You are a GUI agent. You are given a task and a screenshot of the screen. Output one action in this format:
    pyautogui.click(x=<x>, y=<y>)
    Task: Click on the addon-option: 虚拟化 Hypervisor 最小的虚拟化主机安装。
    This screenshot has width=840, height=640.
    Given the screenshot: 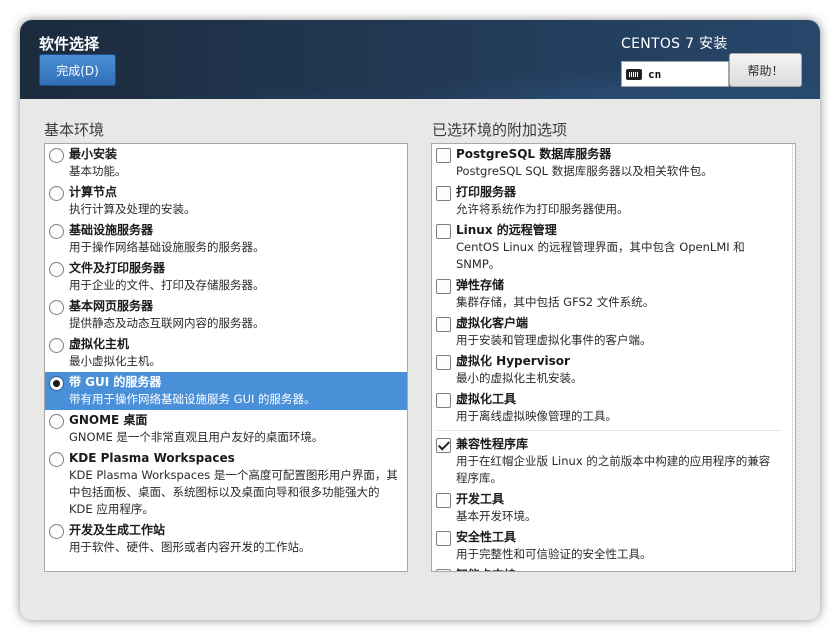 What is the action you would take?
    pyautogui.click(x=613, y=370)
    